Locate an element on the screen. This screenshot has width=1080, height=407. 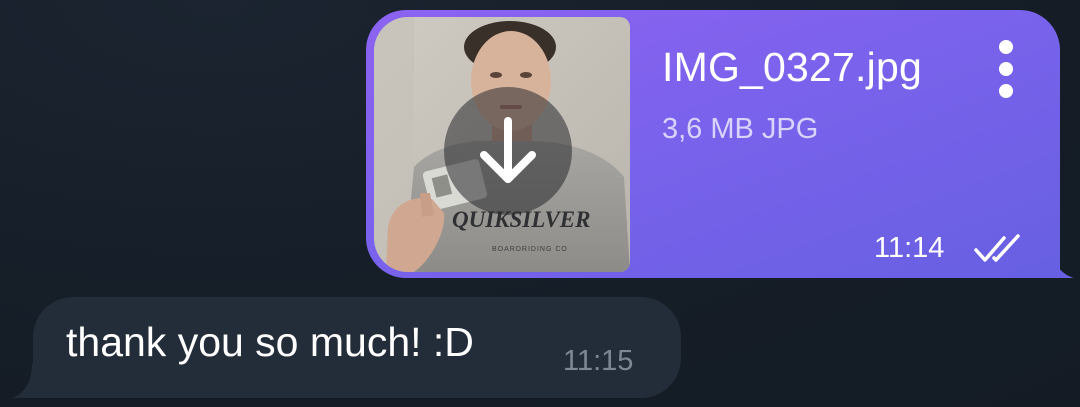
more-vertical-icon is located at coordinates (1006, 70).